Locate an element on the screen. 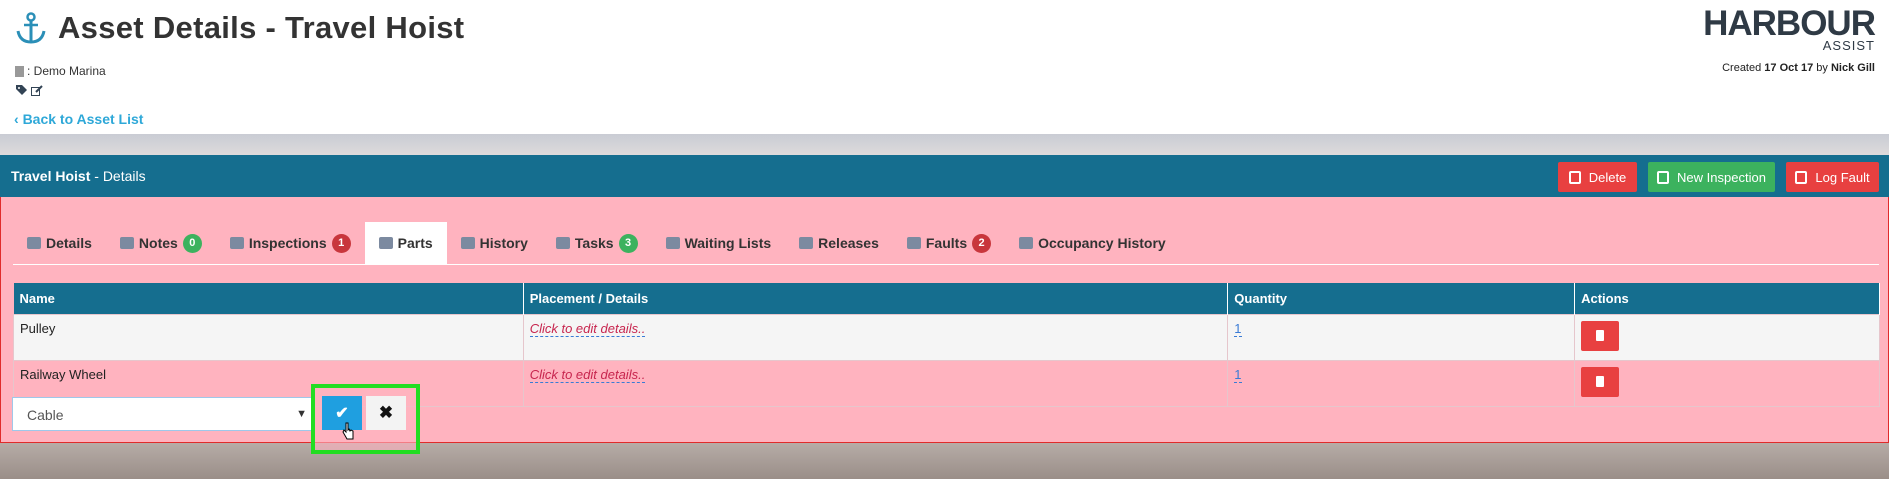 This screenshot has width=1889, height=479. created-info: Created 17 Oct 17 by Nick Gill is located at coordinates (1798, 68).